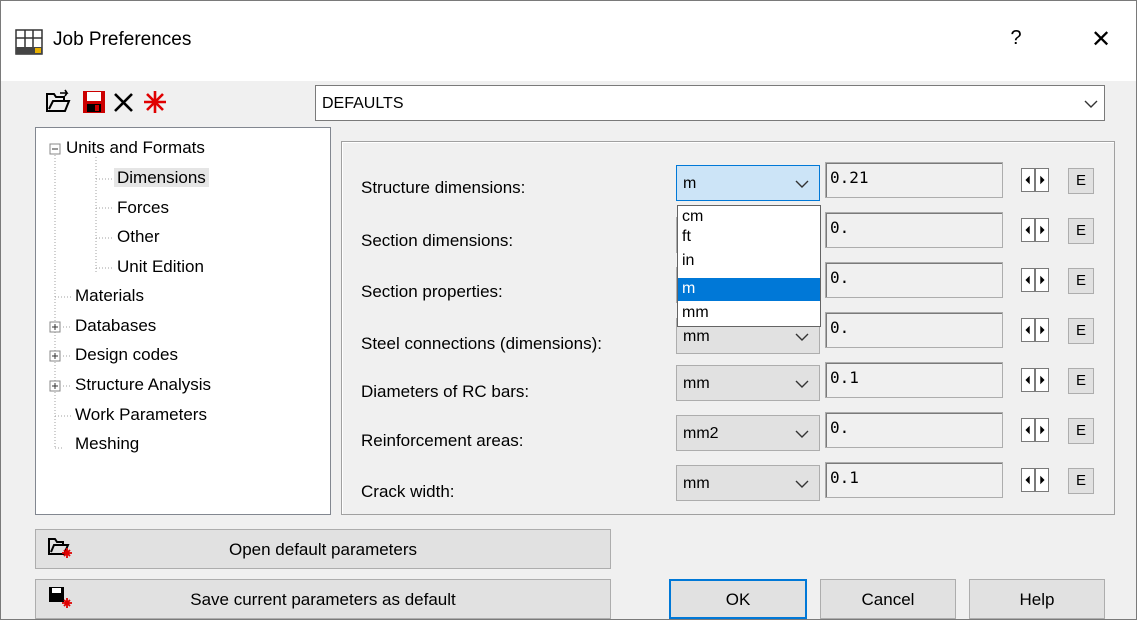 This screenshot has width=1137, height=620. What do you see at coordinates (748, 483) in the screenshot?
I see `crack-width-unit-select: mm` at bounding box center [748, 483].